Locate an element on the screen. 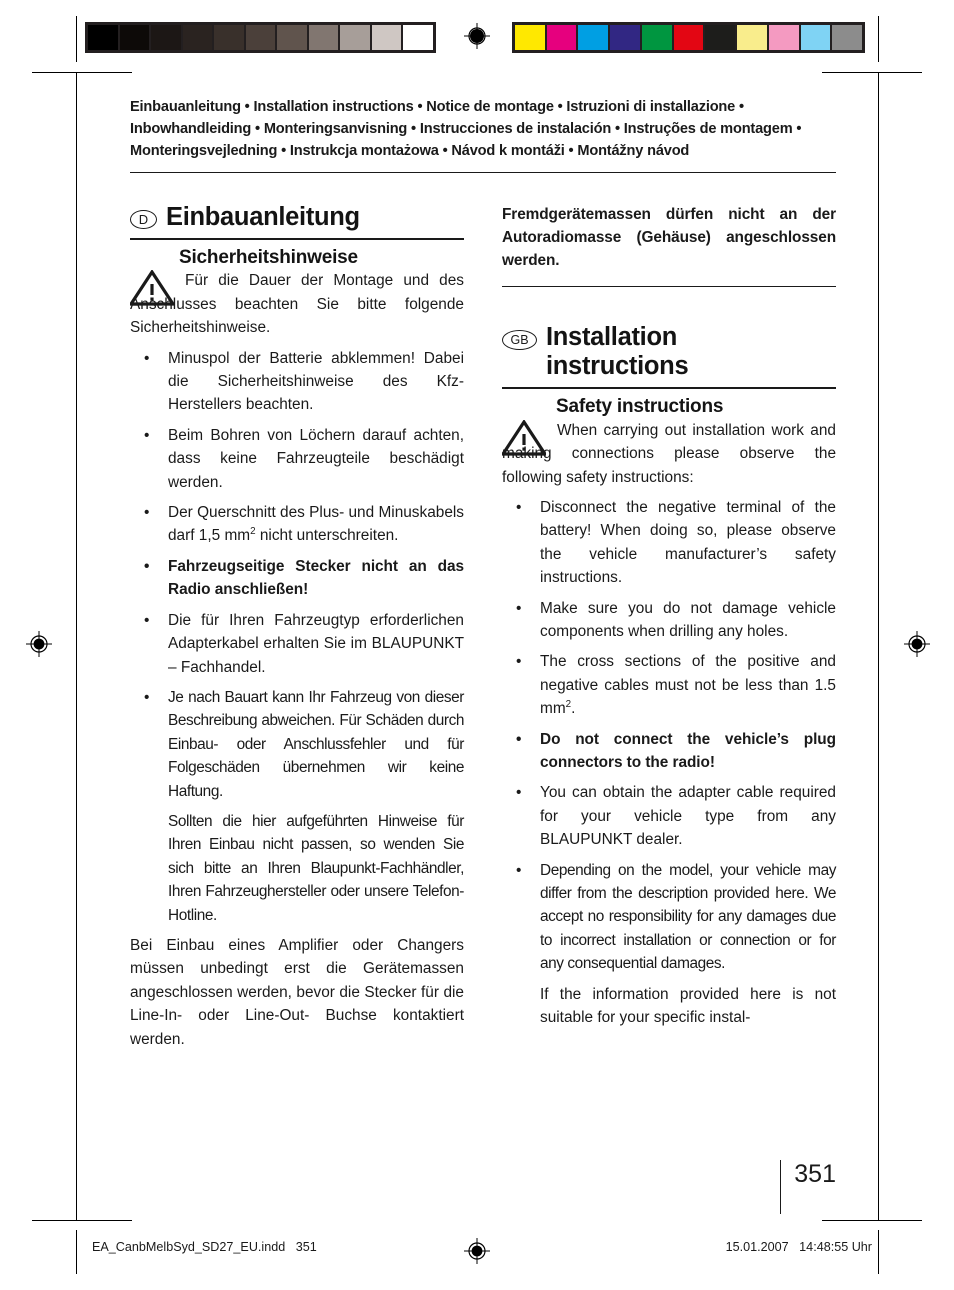 The image size is (954, 1290). crop-line-left-top is located at coordinates (76, 39).